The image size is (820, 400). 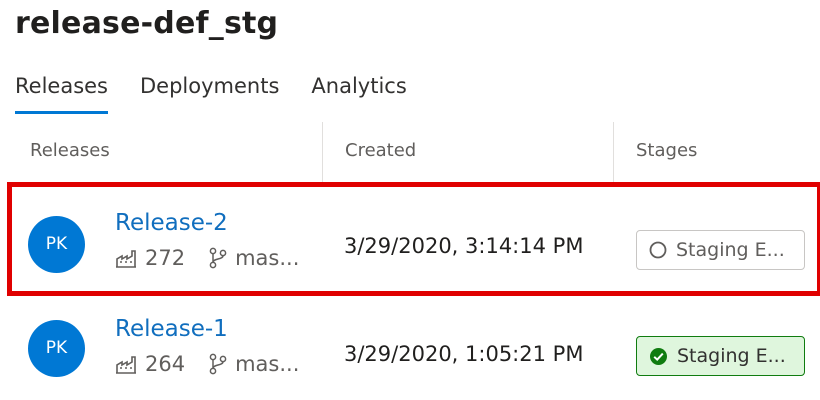 What do you see at coordinates (171, 223) in the screenshot?
I see `release-link: Release-2` at bounding box center [171, 223].